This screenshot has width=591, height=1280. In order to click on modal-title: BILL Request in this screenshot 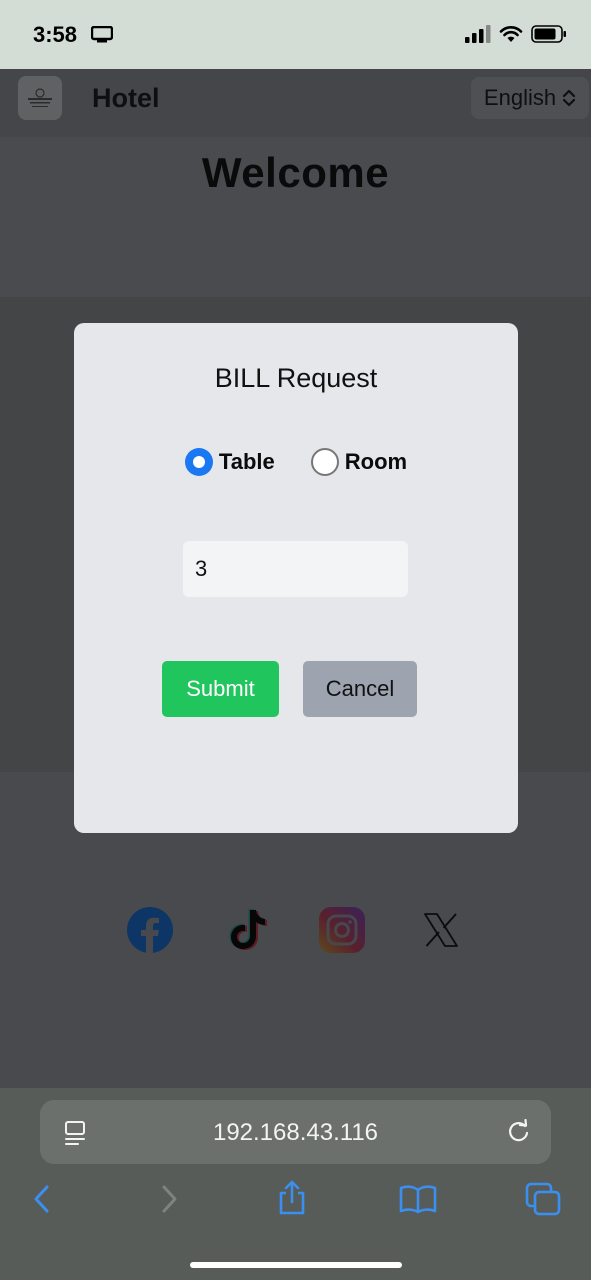, I will do `click(296, 378)`.